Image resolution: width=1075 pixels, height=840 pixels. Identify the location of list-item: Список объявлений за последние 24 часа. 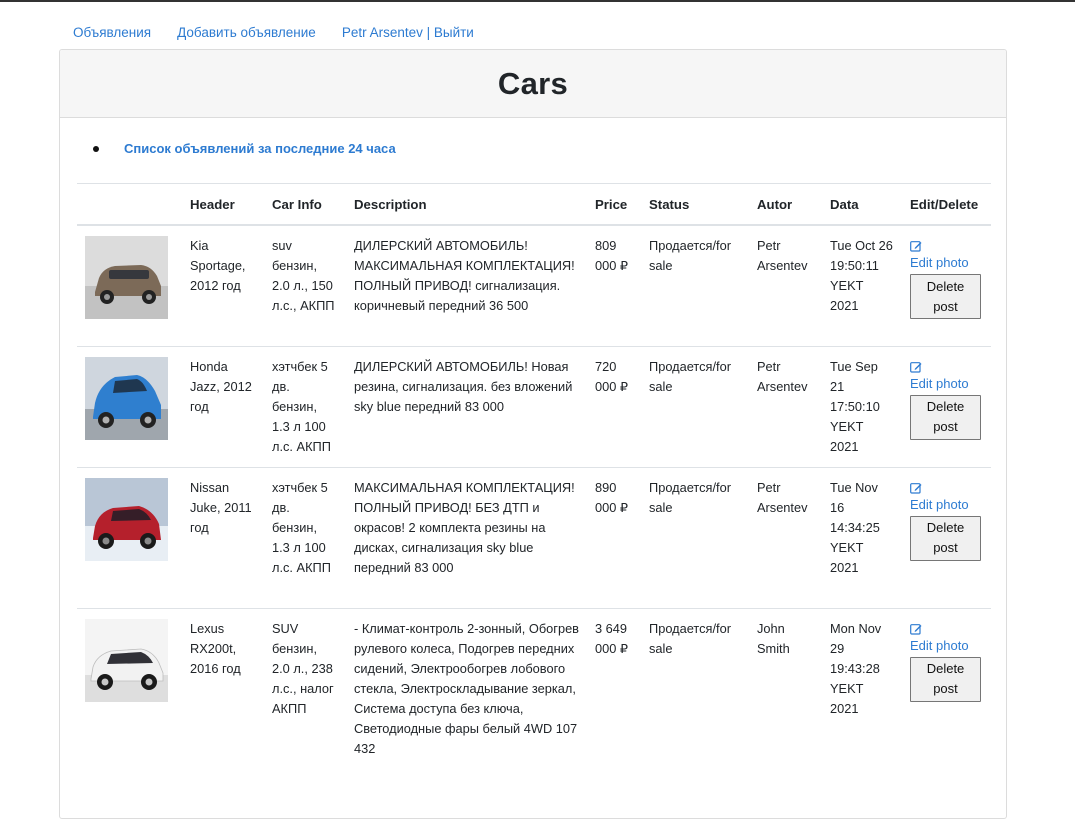
(244, 148).